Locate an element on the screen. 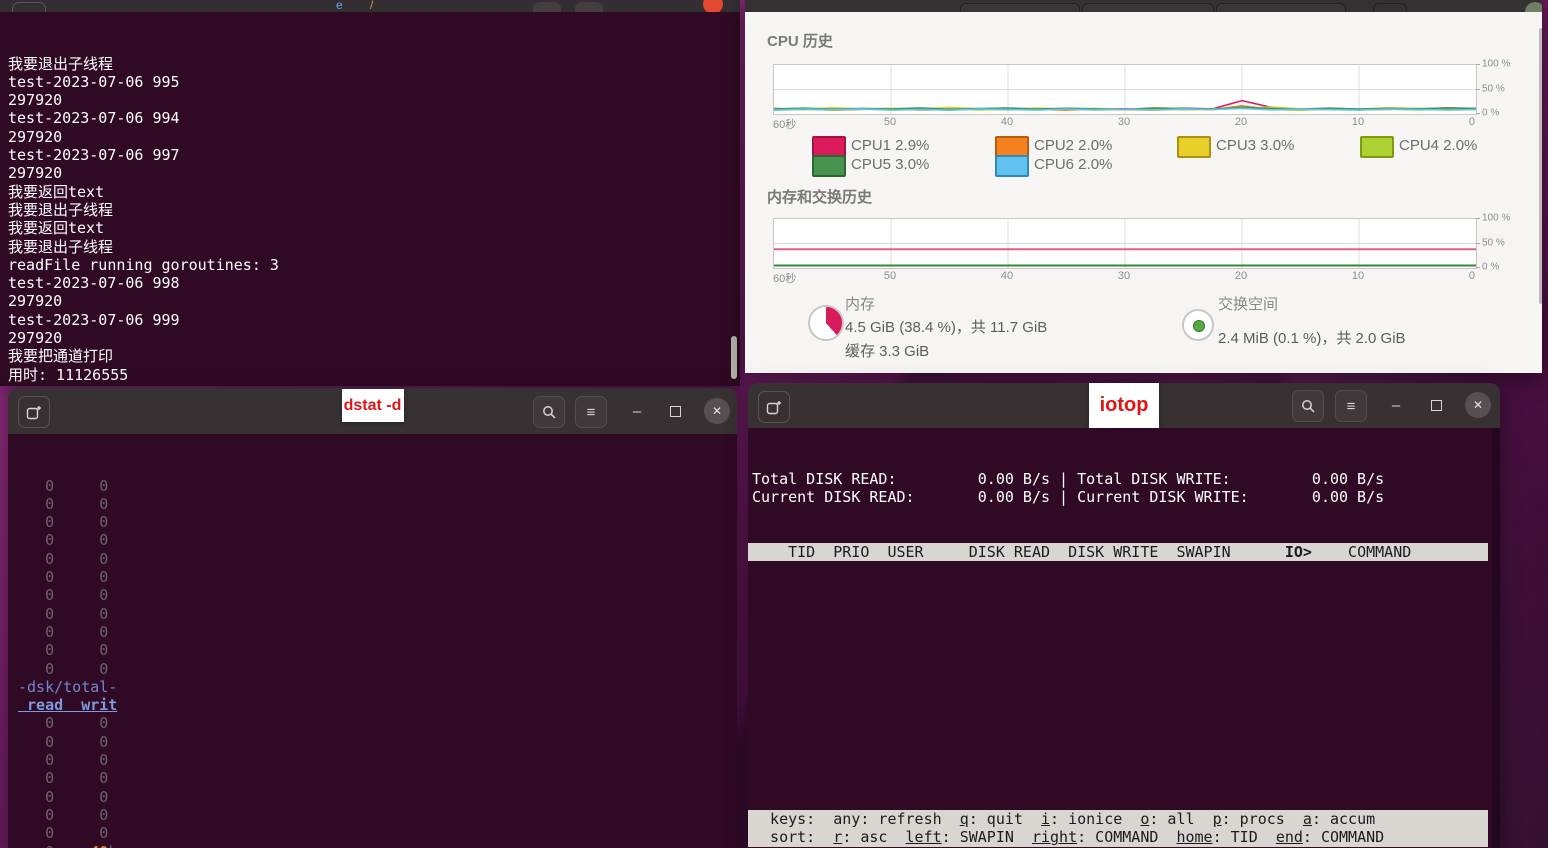 This screenshot has height=848, width=1548. search-icon is located at coordinates (1308, 406).